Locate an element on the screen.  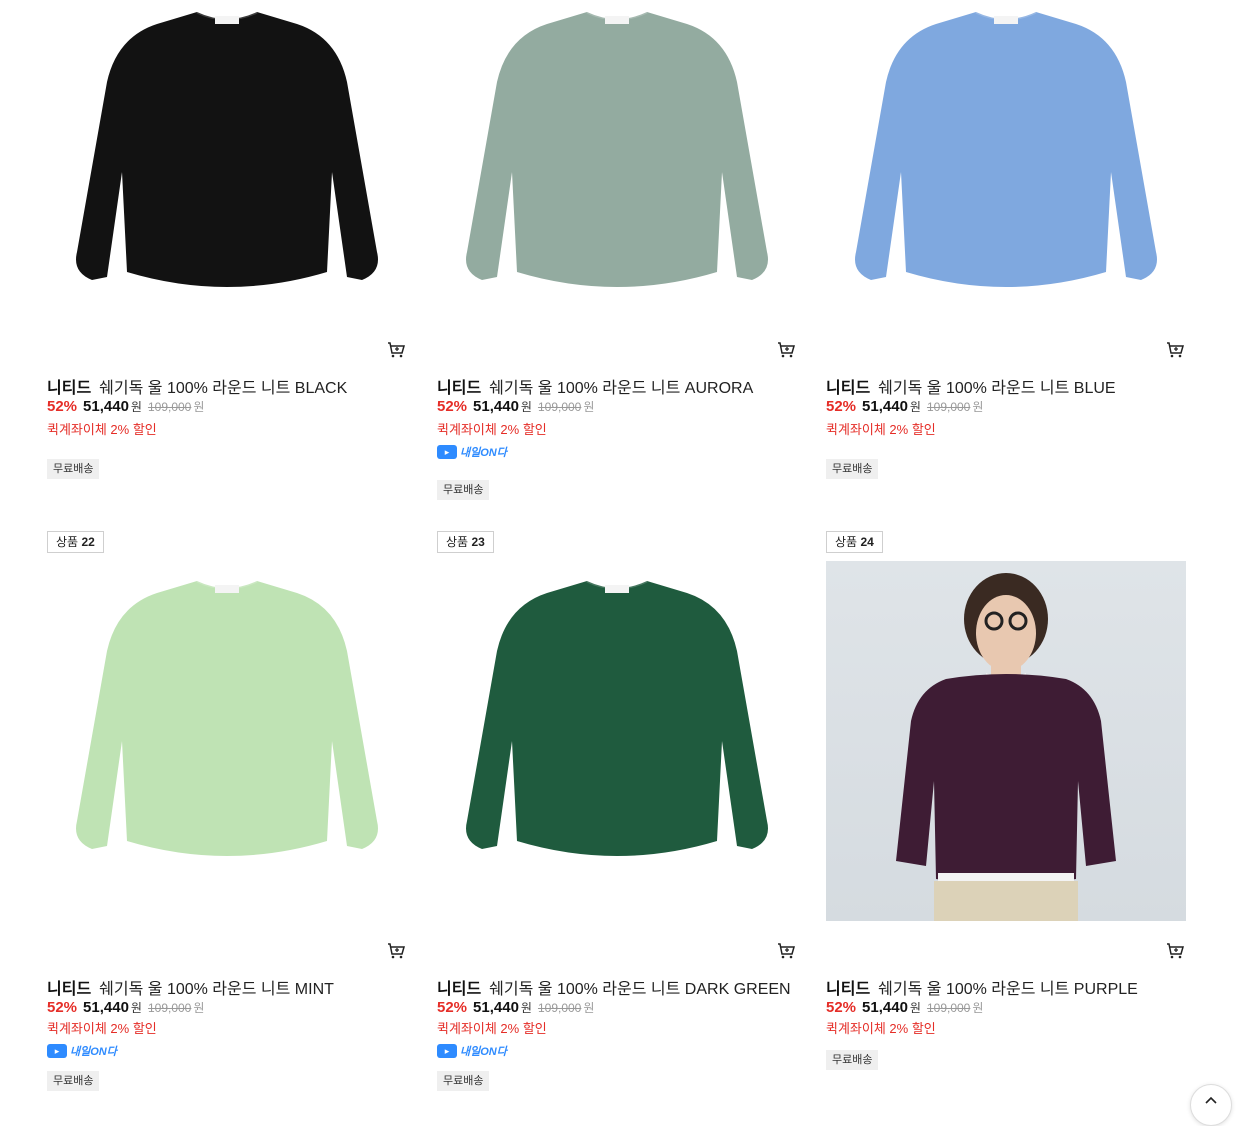
product-name: 쉐기독 울 100% 라운드 니트 PURPLE is located at coordinates (1008, 989).